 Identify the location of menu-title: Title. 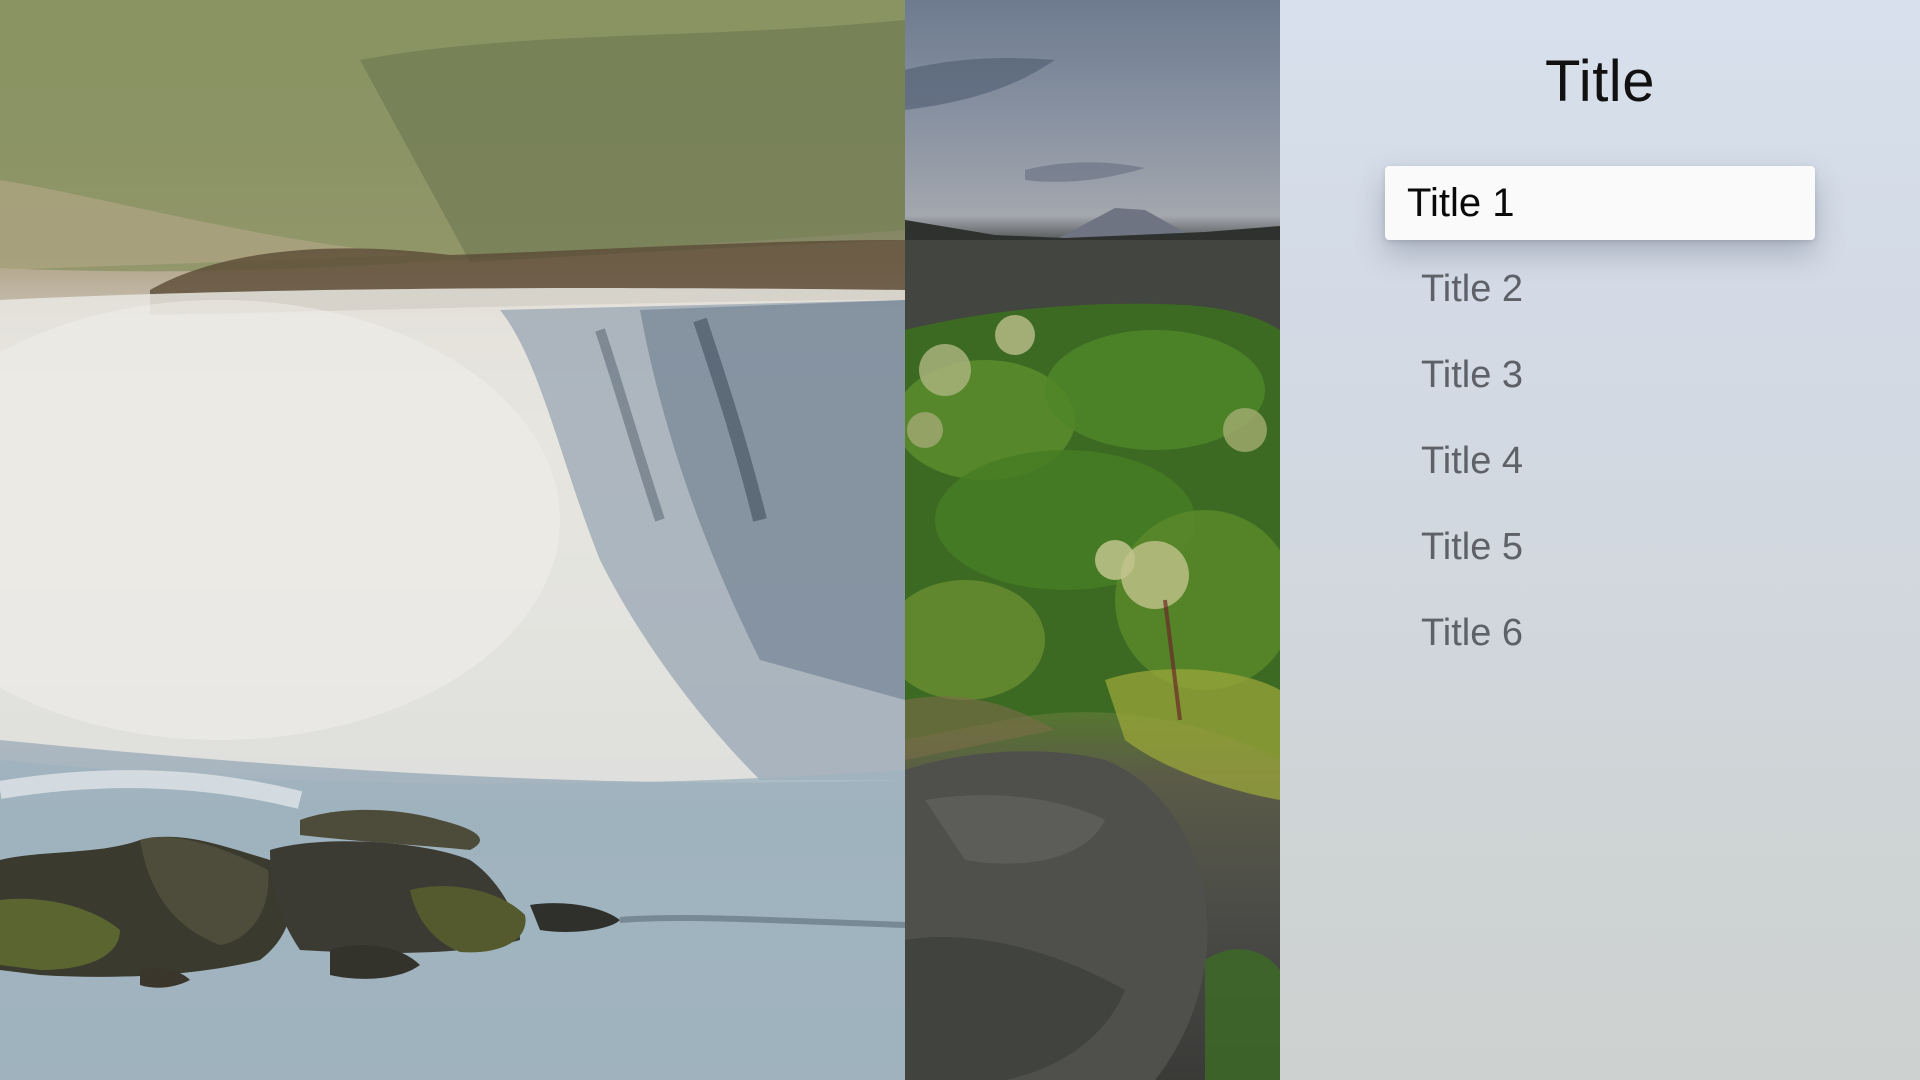
(1600, 81).